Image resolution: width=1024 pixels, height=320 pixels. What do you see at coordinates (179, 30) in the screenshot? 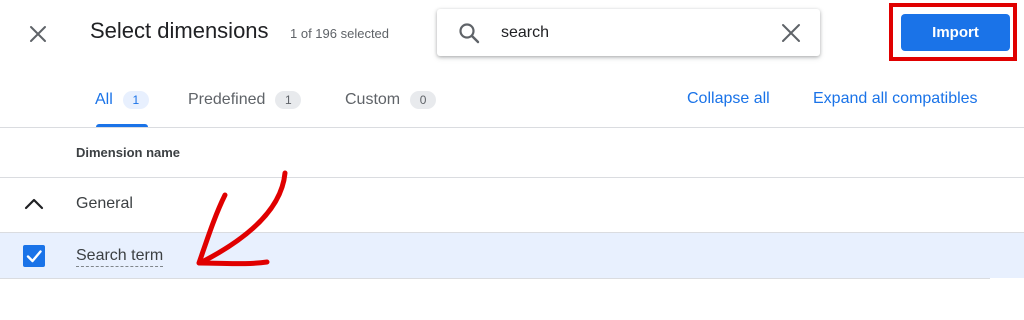
I see `page-title: Select dimensions` at bounding box center [179, 30].